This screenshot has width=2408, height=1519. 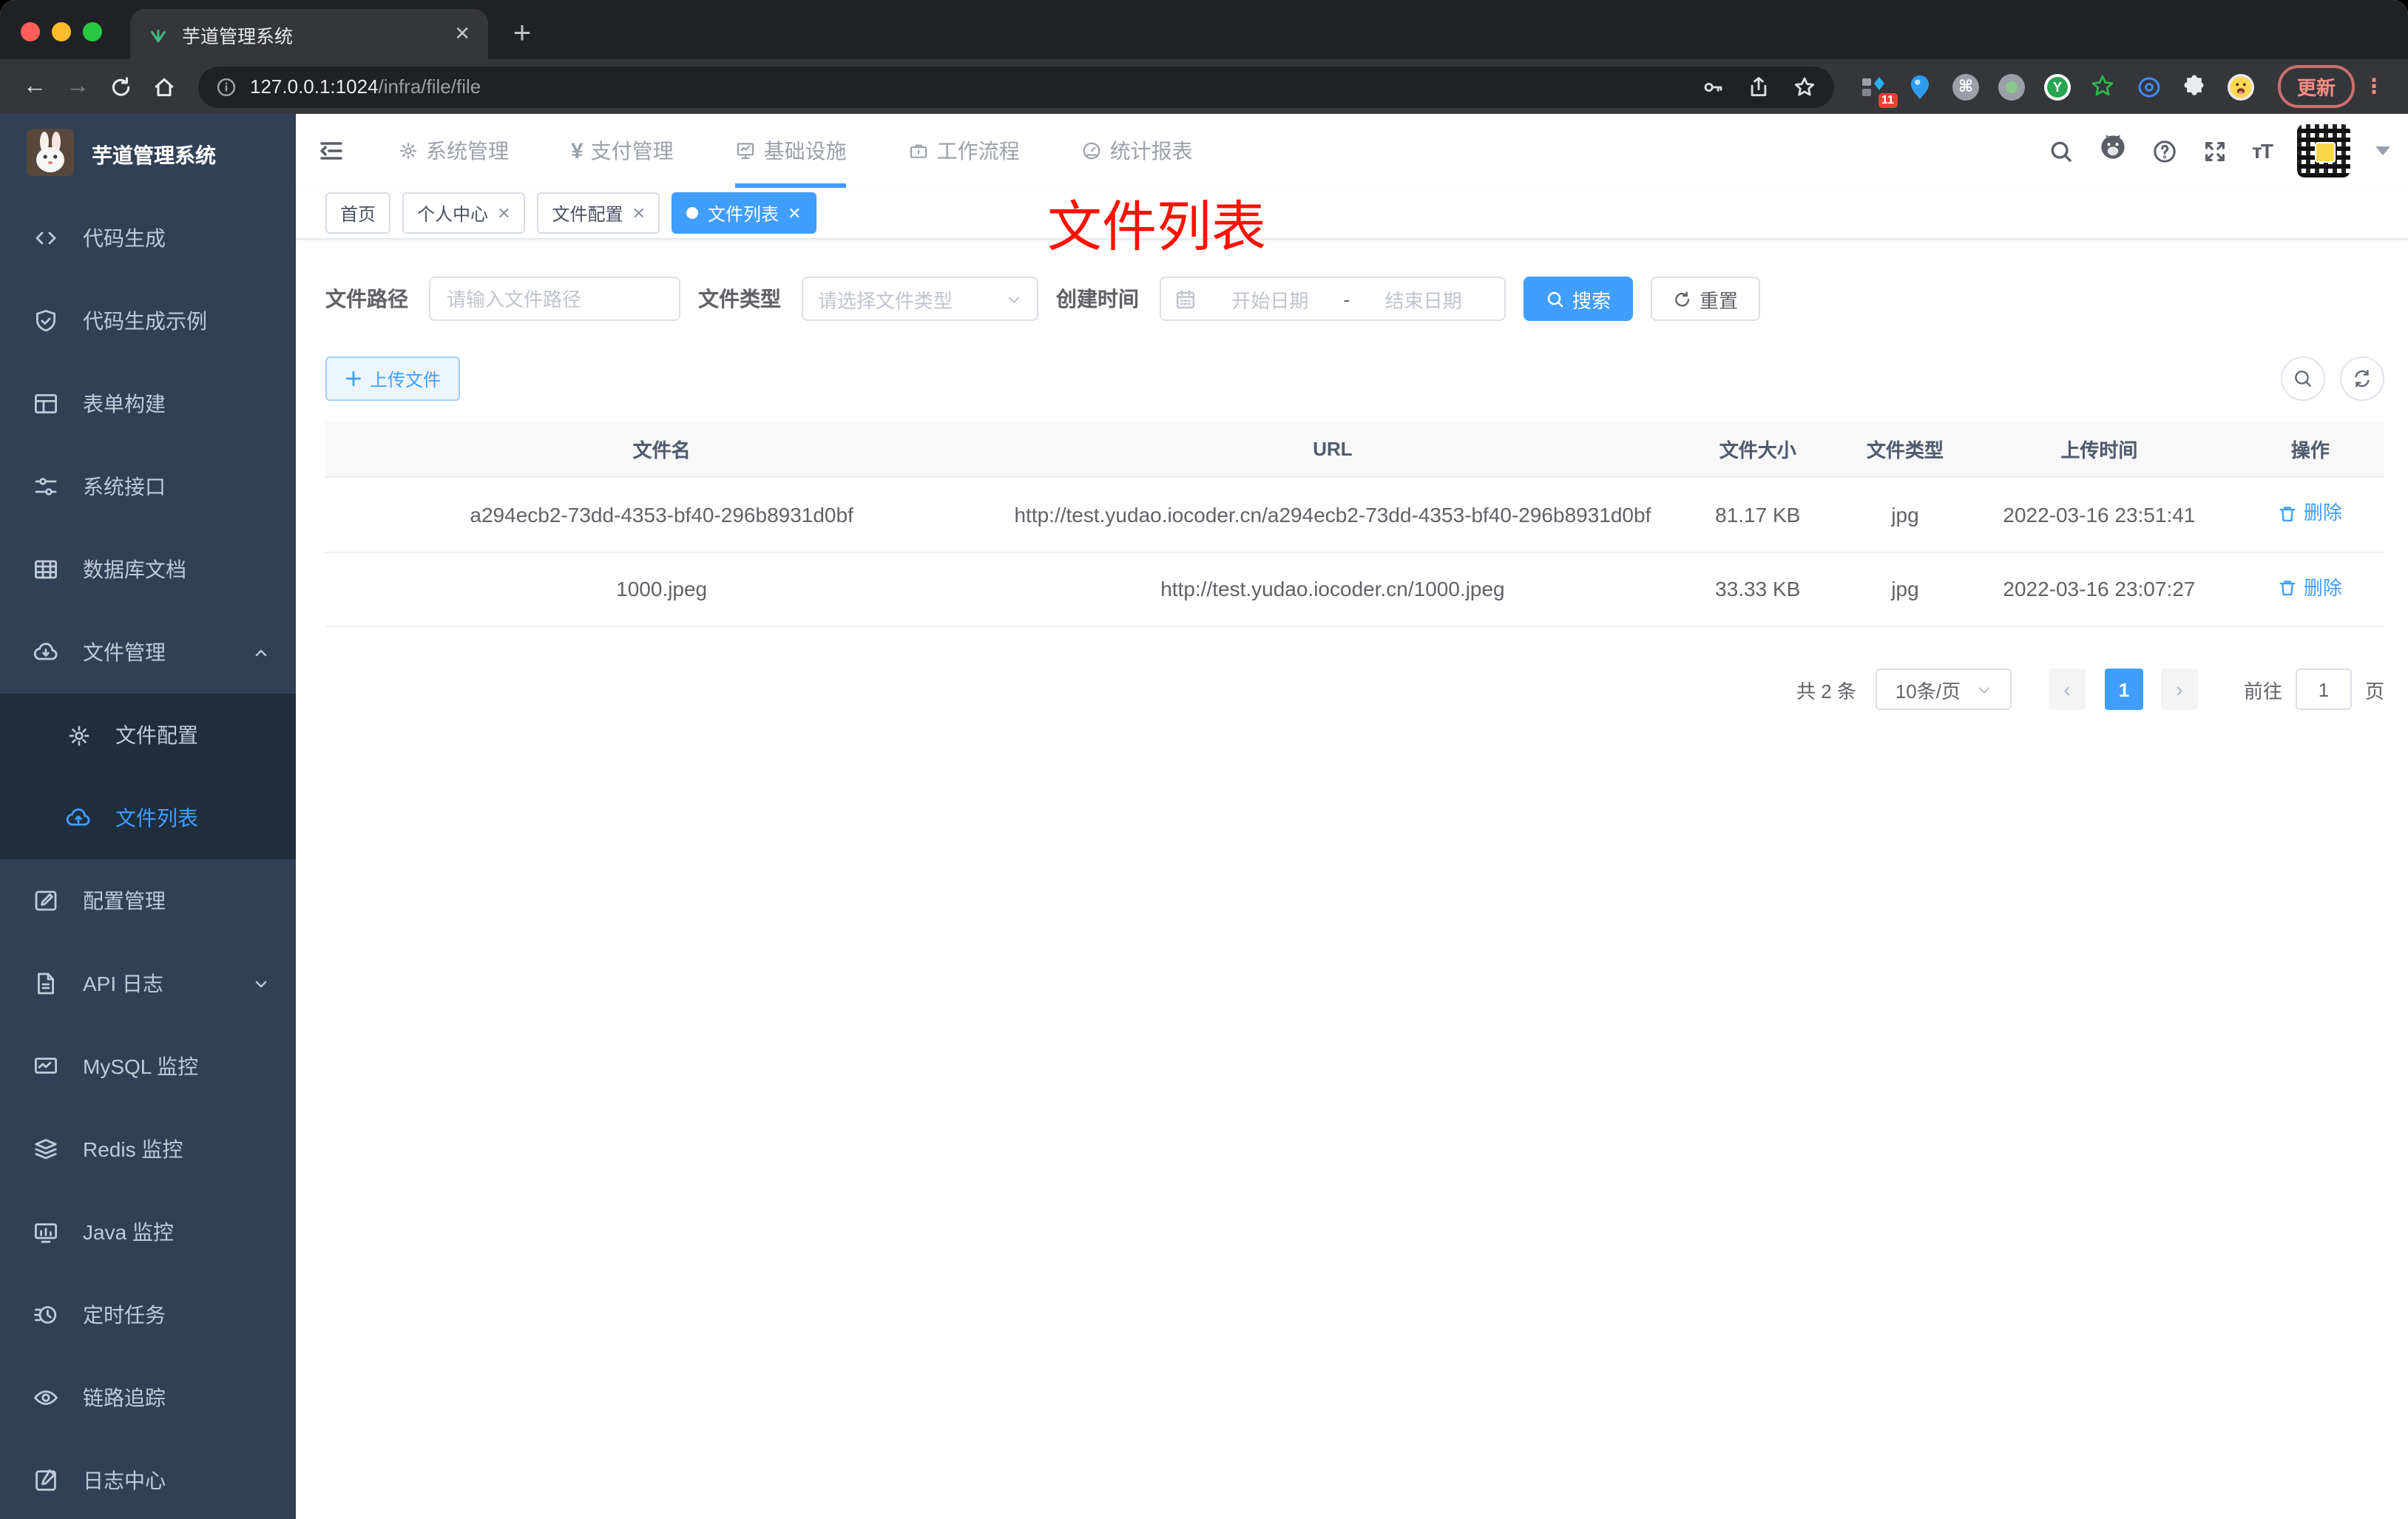 I want to click on address-bar: 127.0.0.1:1024/infra/file/file, so click(x=1016, y=86).